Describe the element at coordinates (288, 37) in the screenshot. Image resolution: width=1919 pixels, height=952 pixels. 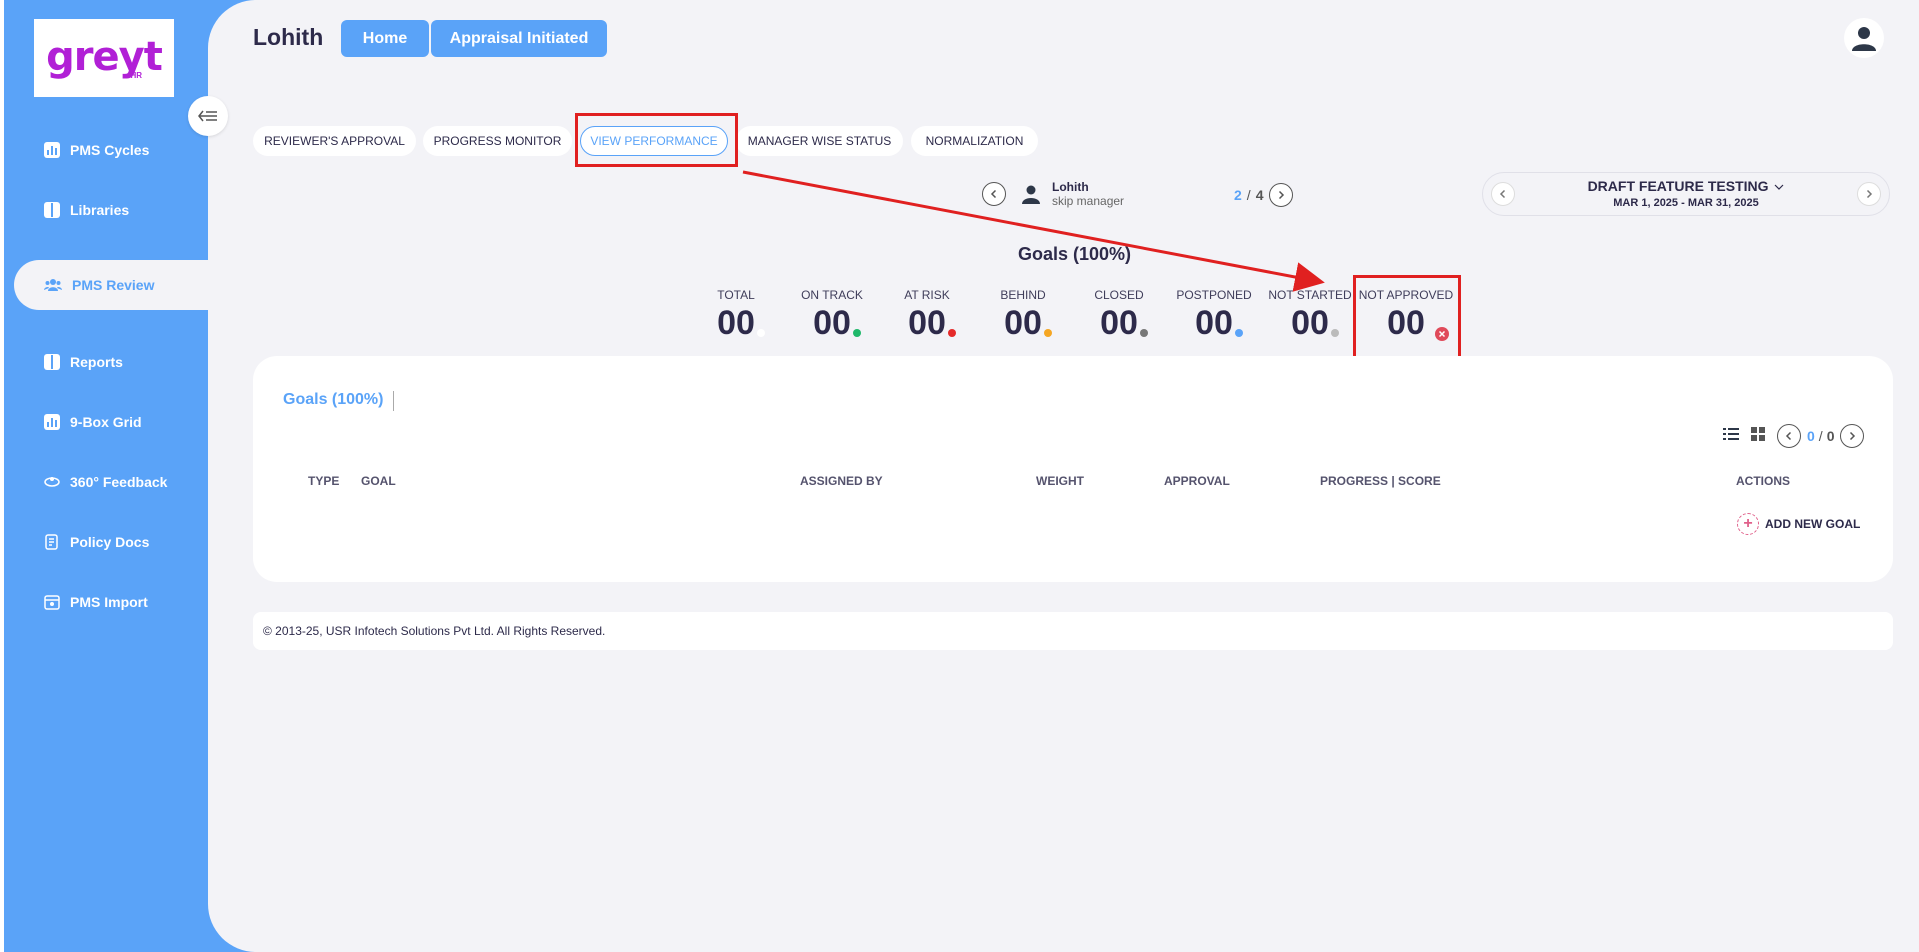
I see `page-title: Lohith` at that location.